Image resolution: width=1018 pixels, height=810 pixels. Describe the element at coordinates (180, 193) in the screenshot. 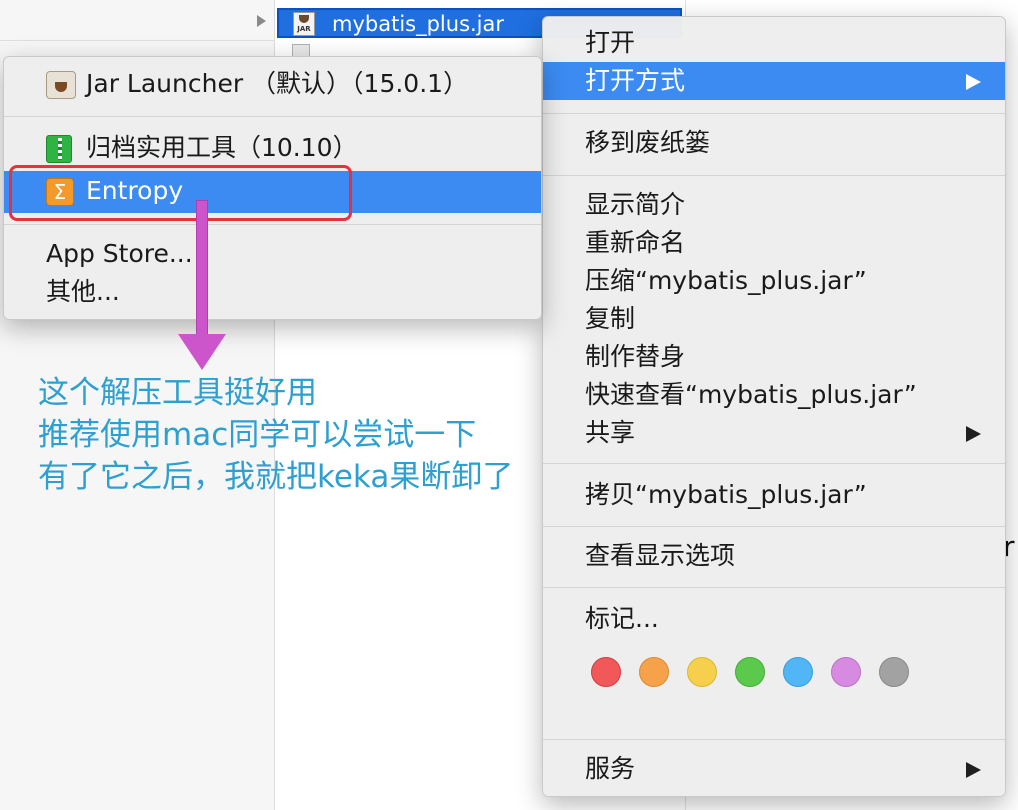

I see `highlight-box` at that location.